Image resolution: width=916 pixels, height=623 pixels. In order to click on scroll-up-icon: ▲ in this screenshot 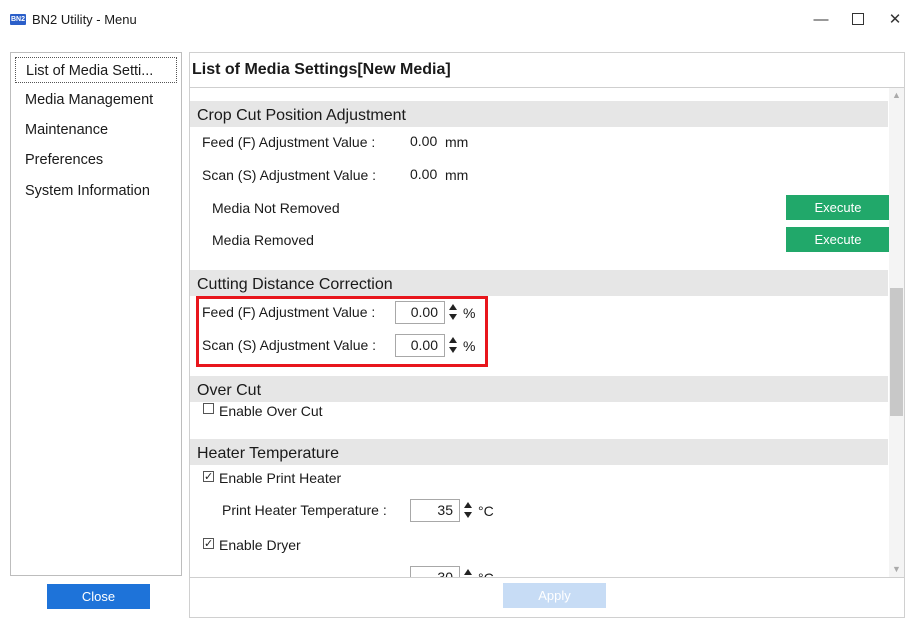, I will do `click(896, 95)`.